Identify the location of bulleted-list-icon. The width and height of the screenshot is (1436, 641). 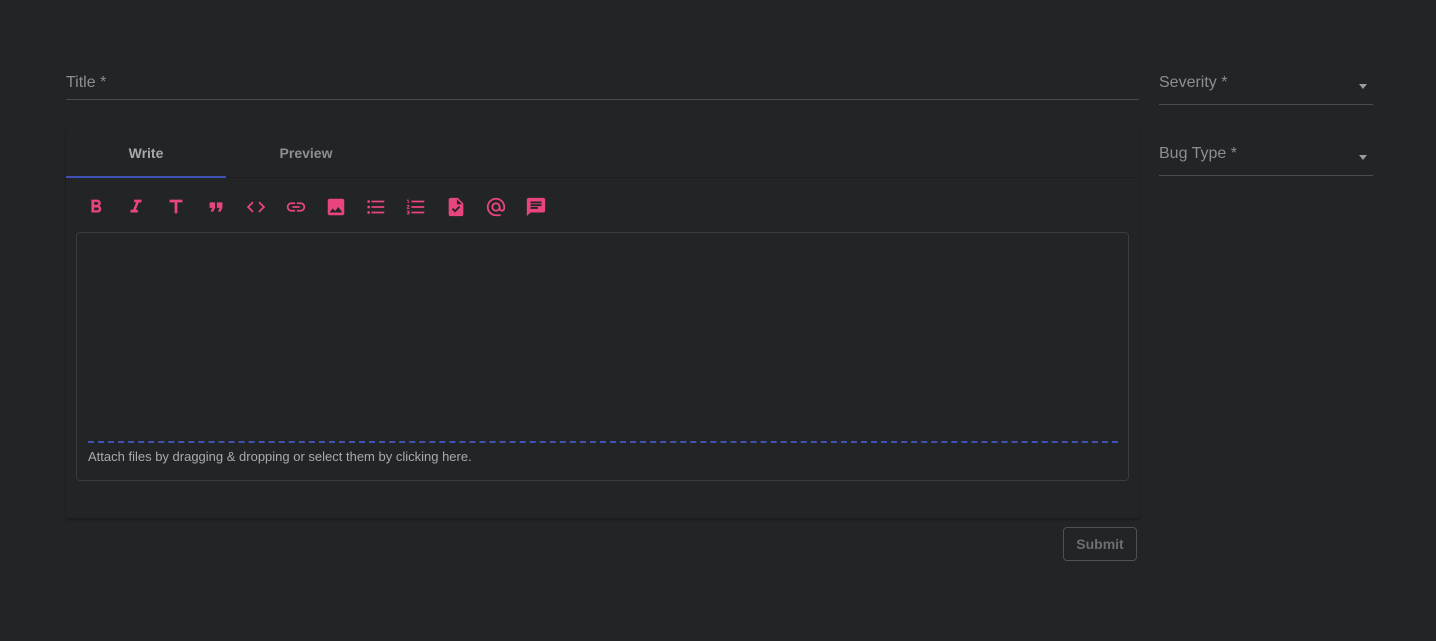
(376, 207).